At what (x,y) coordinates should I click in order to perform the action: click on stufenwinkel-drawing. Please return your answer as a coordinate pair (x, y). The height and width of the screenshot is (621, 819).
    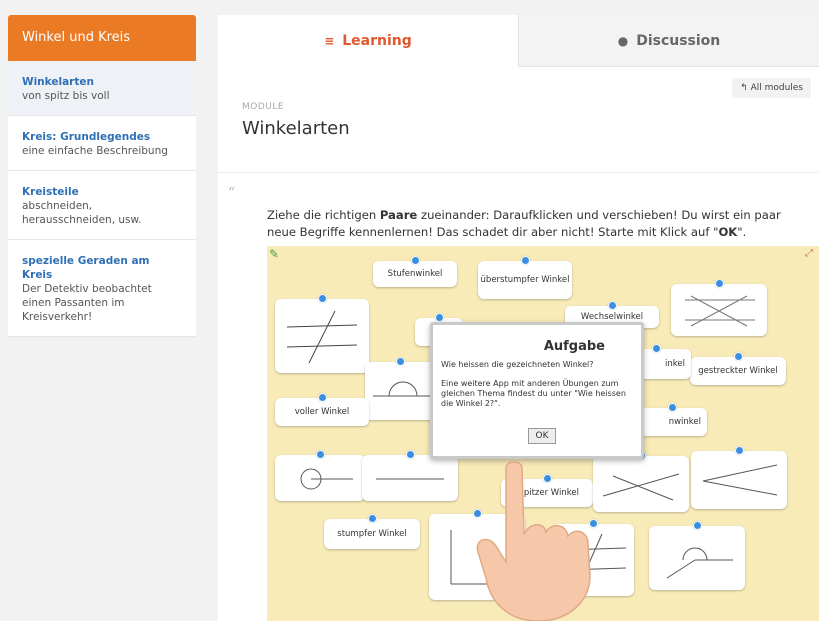
    Looking at the image, I should click on (322, 337).